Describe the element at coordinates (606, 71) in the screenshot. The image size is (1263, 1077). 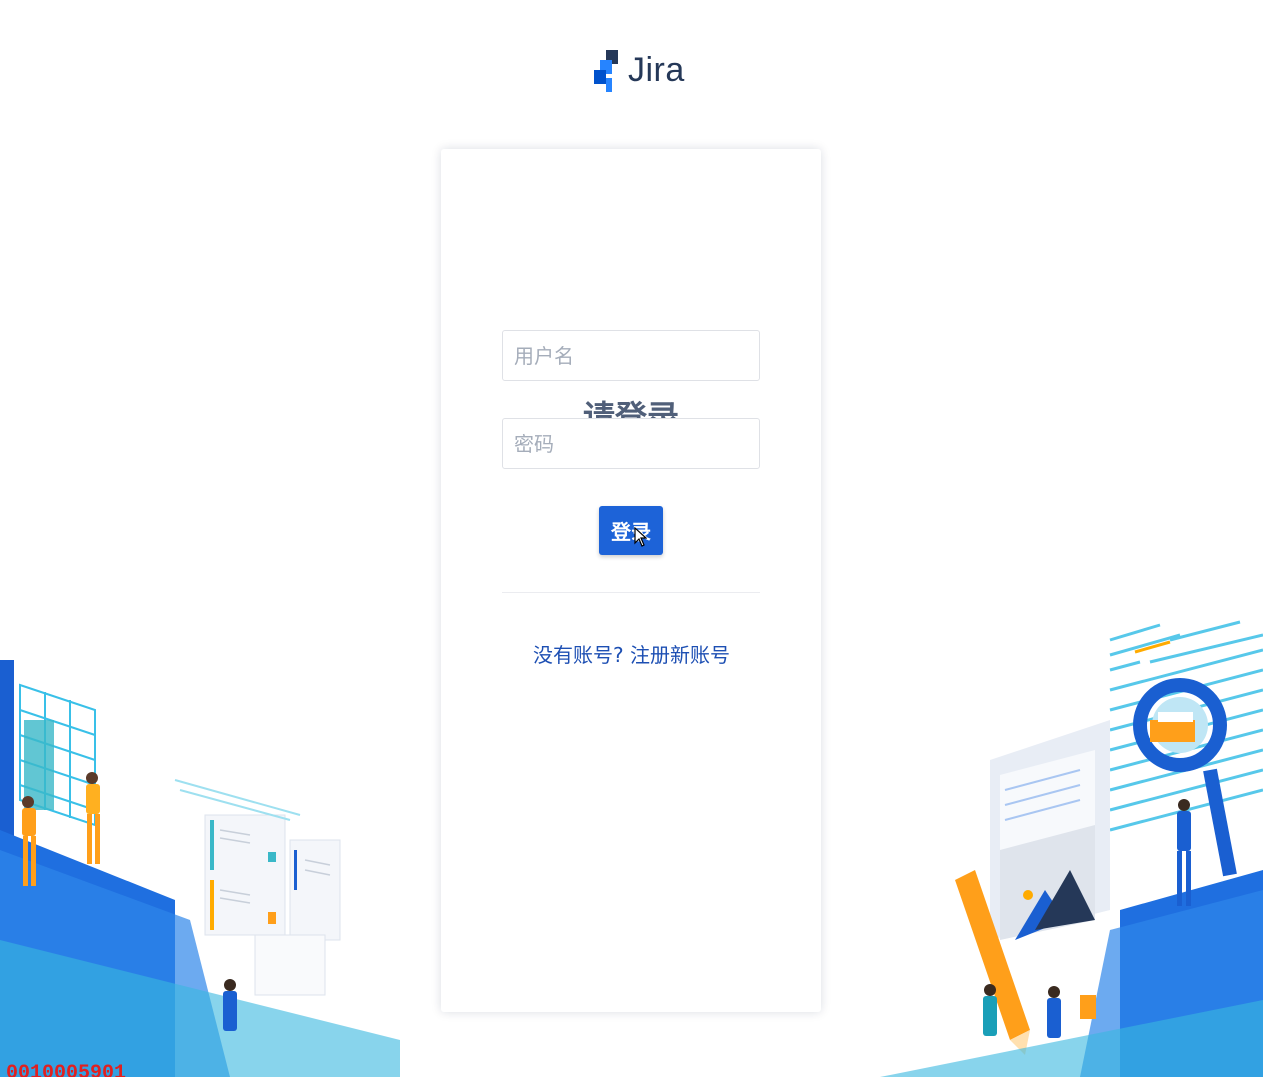
I see `jira-logo-icon` at that location.